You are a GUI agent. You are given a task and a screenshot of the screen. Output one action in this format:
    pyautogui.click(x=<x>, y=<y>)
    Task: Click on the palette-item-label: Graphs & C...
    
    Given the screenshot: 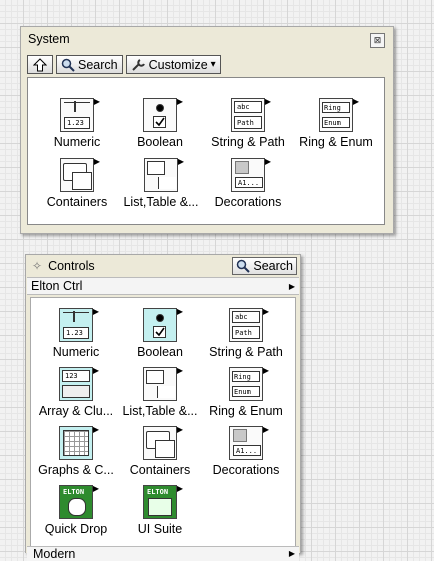 What is the action you would take?
    pyautogui.click(x=76, y=470)
    